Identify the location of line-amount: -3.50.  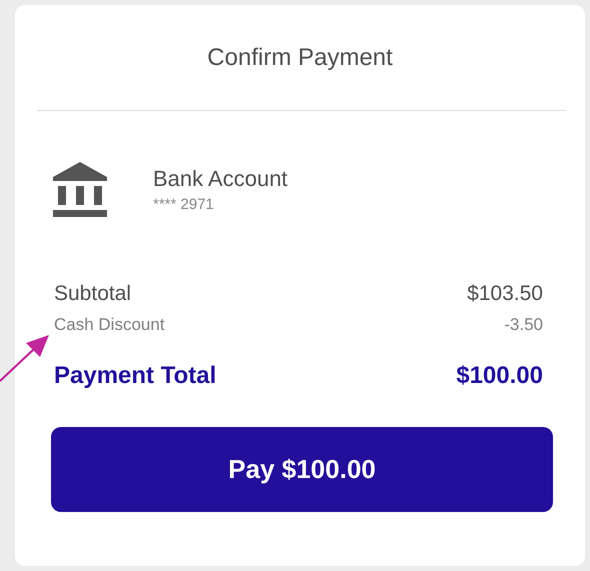
(523, 325).